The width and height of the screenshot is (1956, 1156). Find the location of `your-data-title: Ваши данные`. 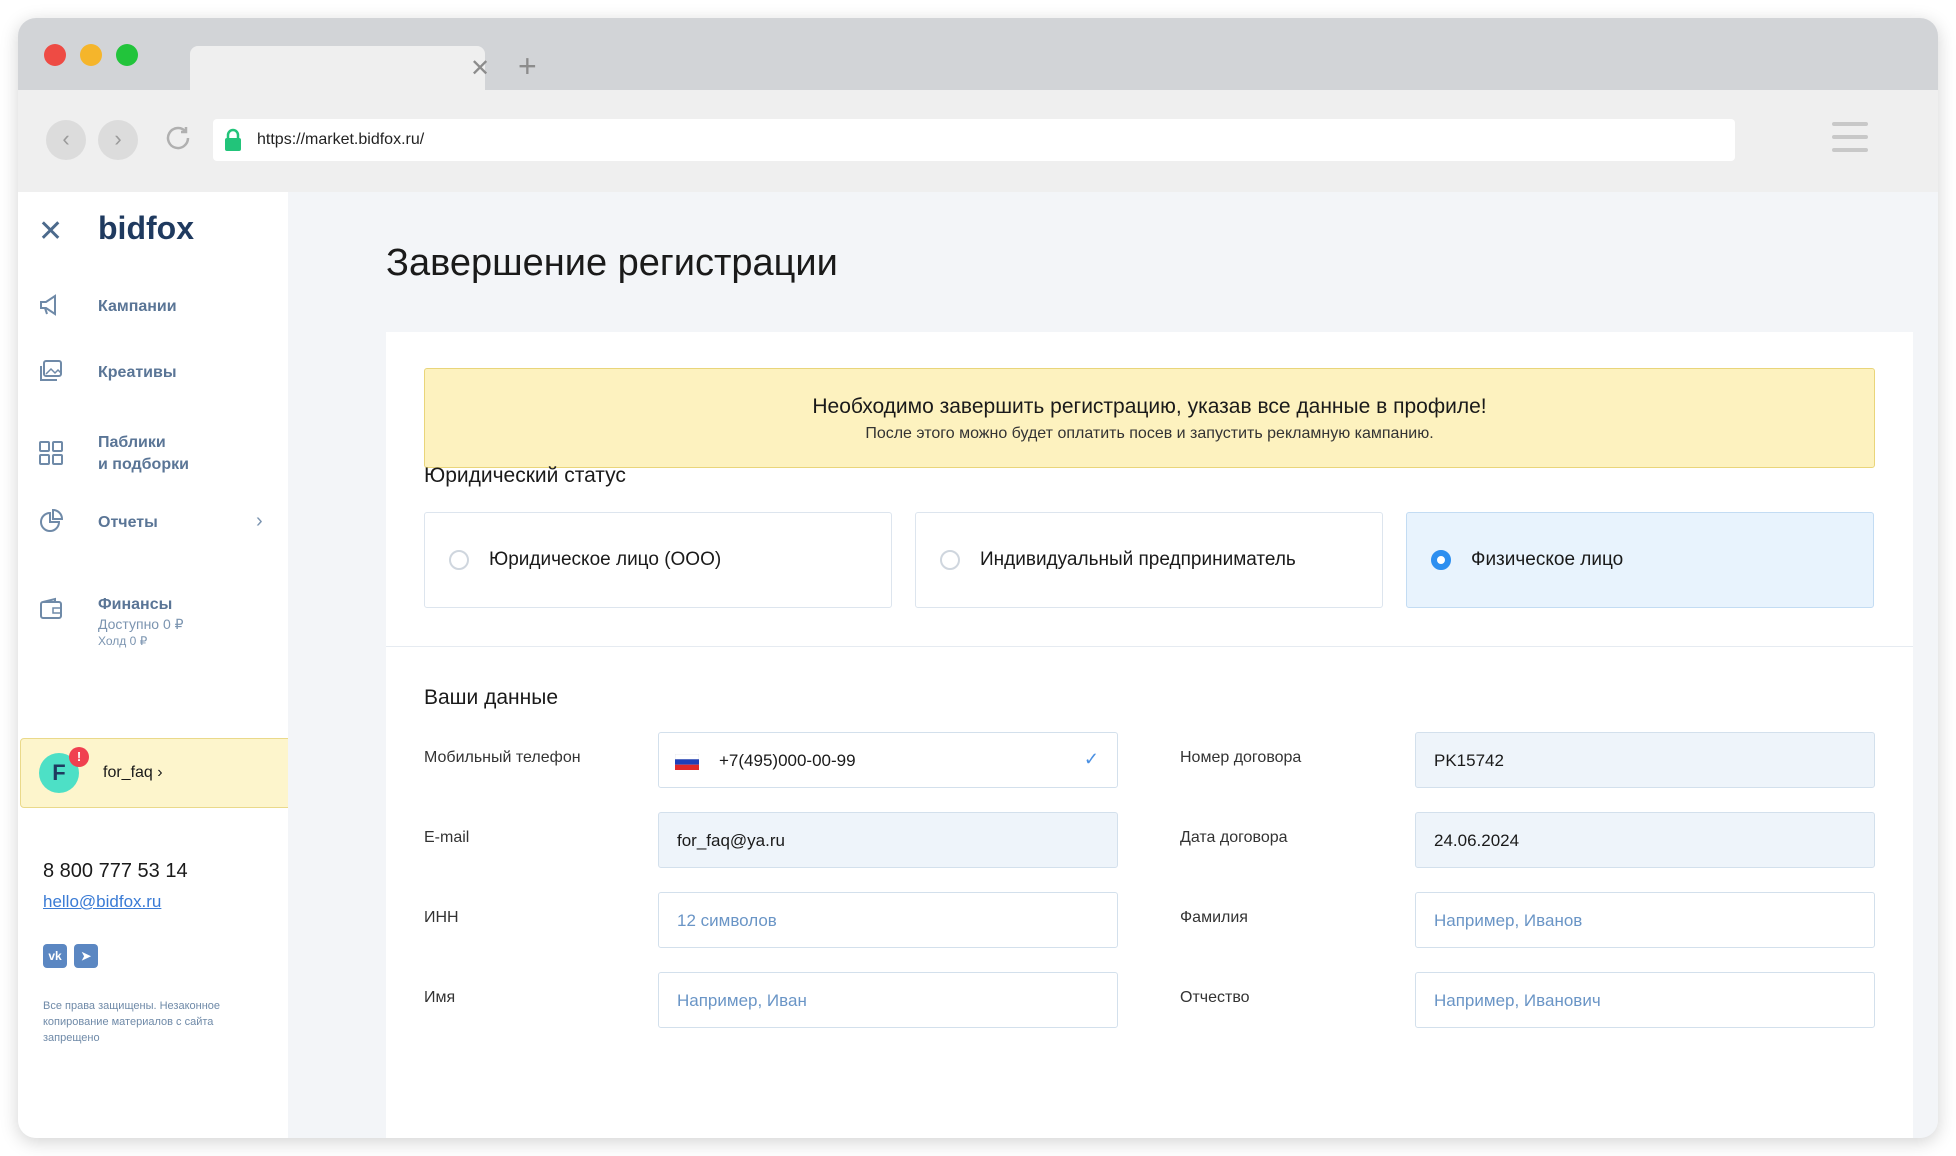

your-data-title: Ваши данные is located at coordinates (491, 697).